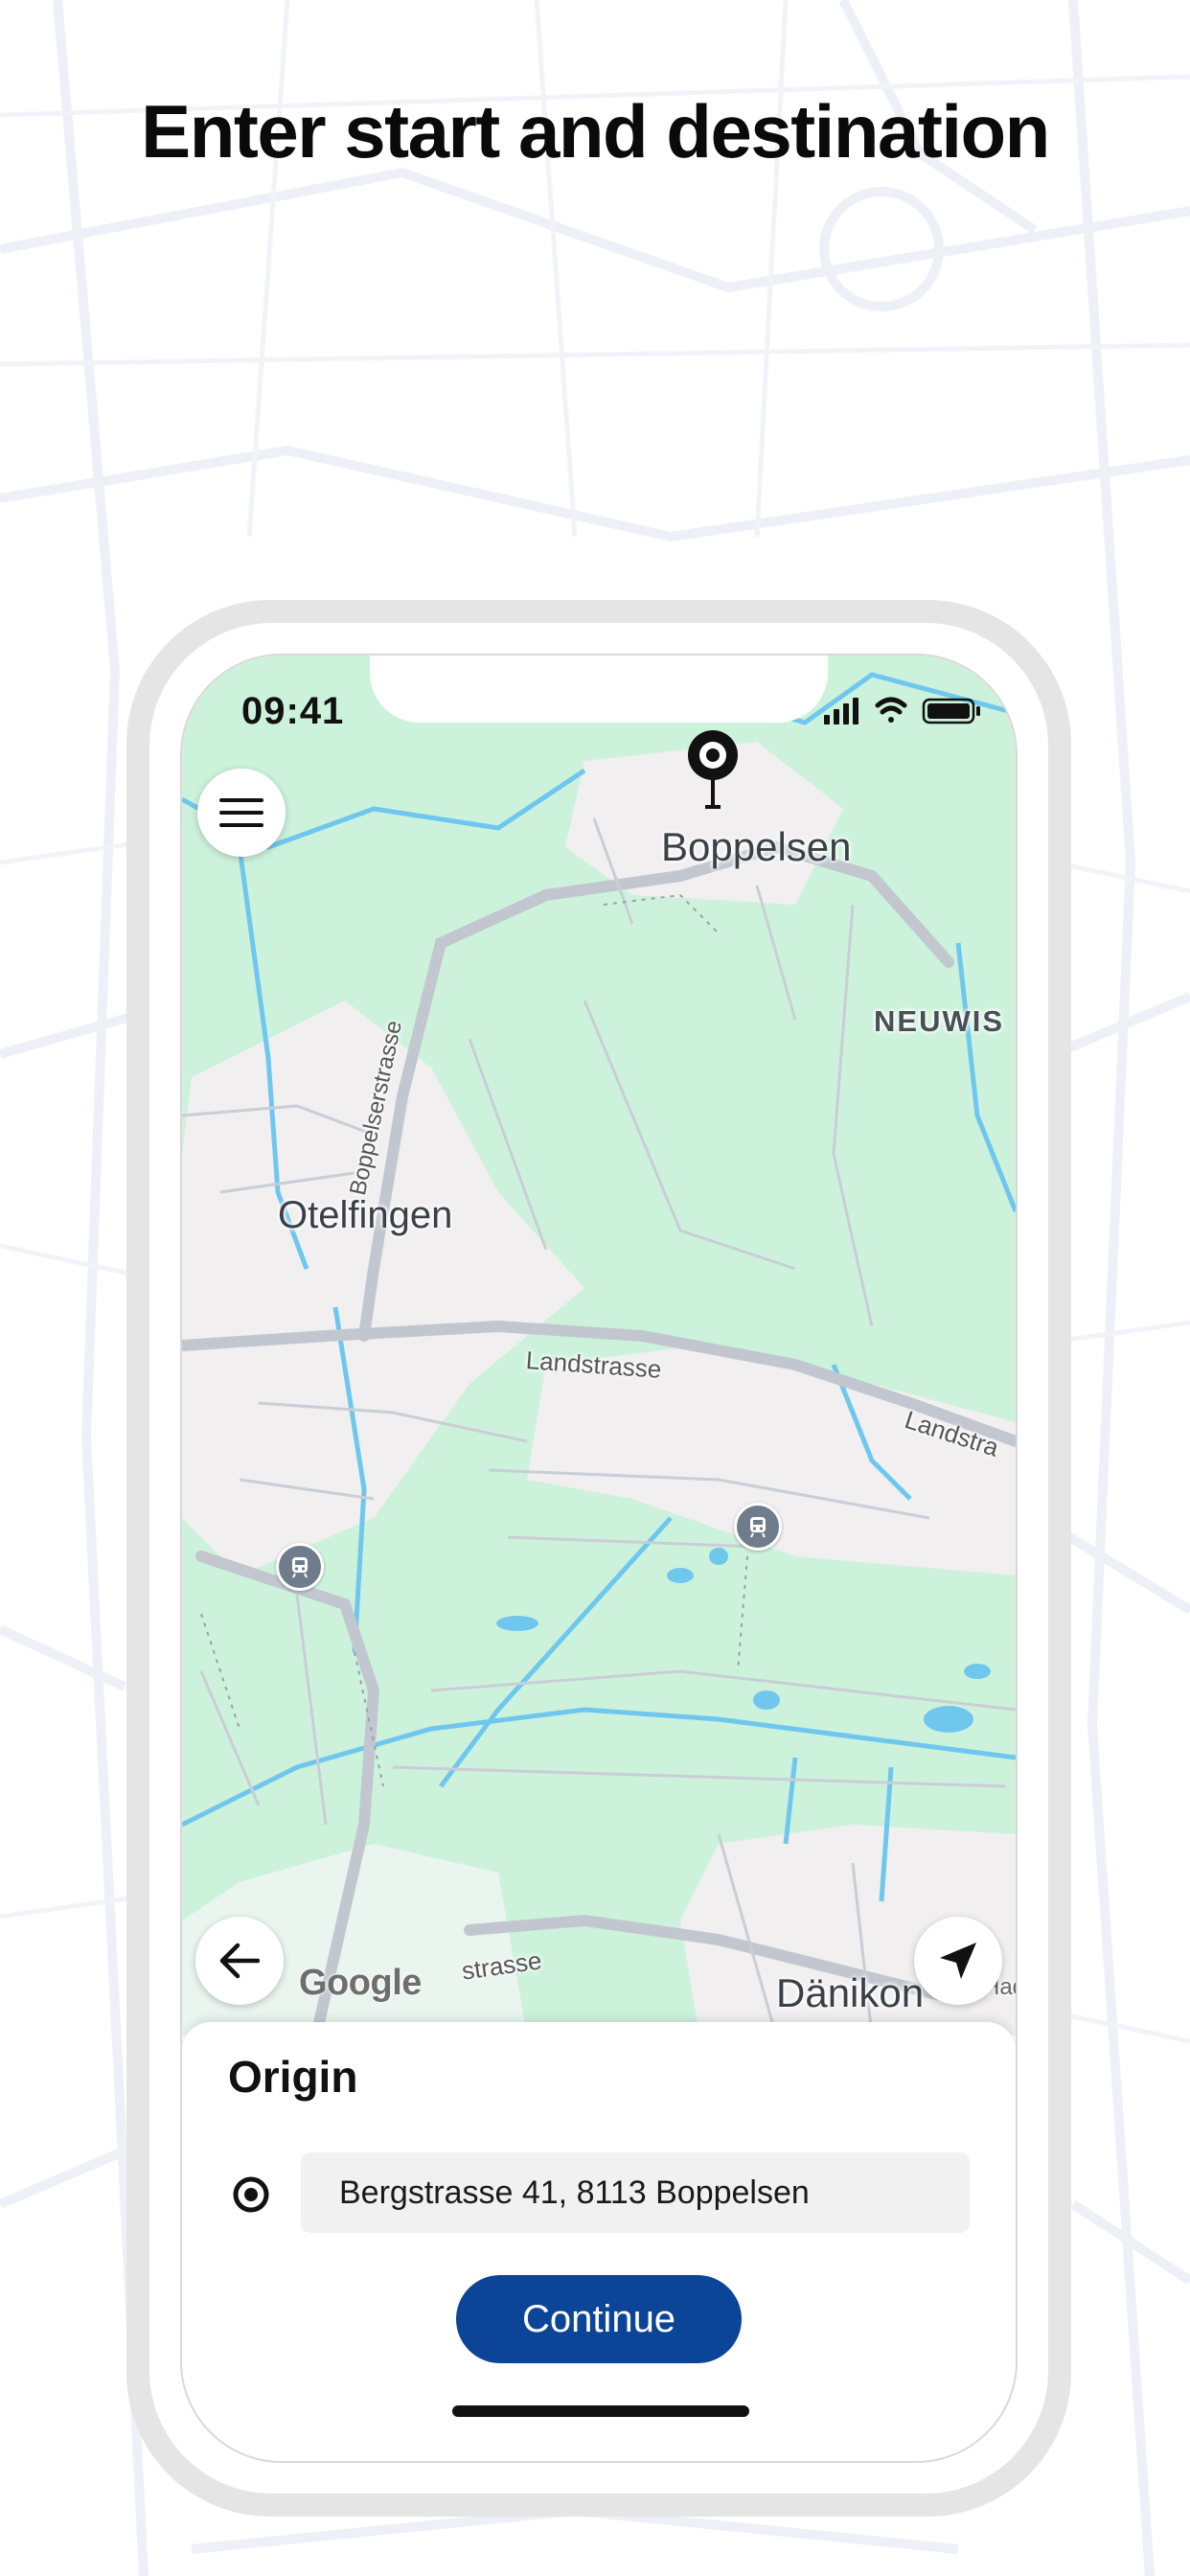  I want to click on phone-notch, so click(599, 689).